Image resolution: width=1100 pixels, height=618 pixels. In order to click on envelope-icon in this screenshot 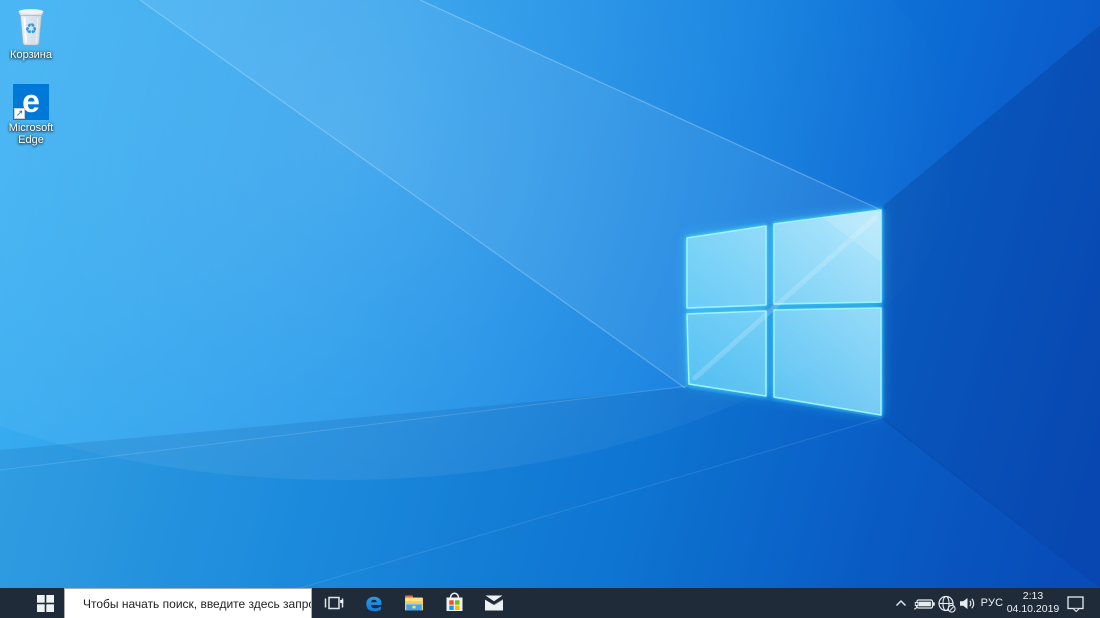, I will do `click(494, 603)`.